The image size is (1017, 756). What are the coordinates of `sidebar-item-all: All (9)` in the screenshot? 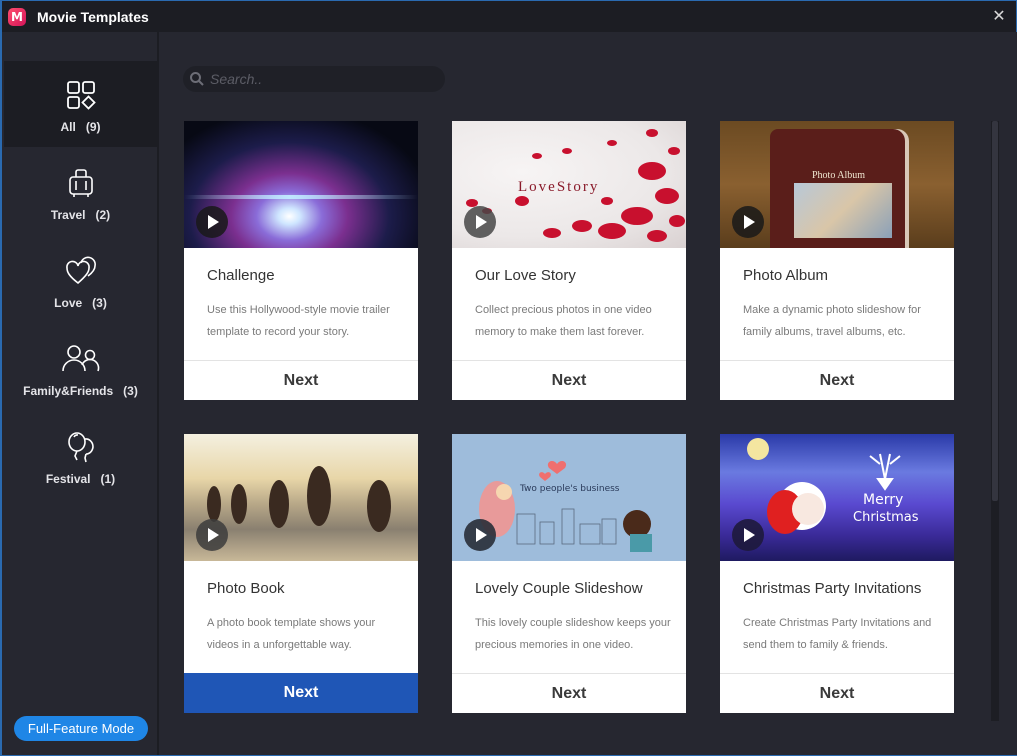 It's located at (80, 104).